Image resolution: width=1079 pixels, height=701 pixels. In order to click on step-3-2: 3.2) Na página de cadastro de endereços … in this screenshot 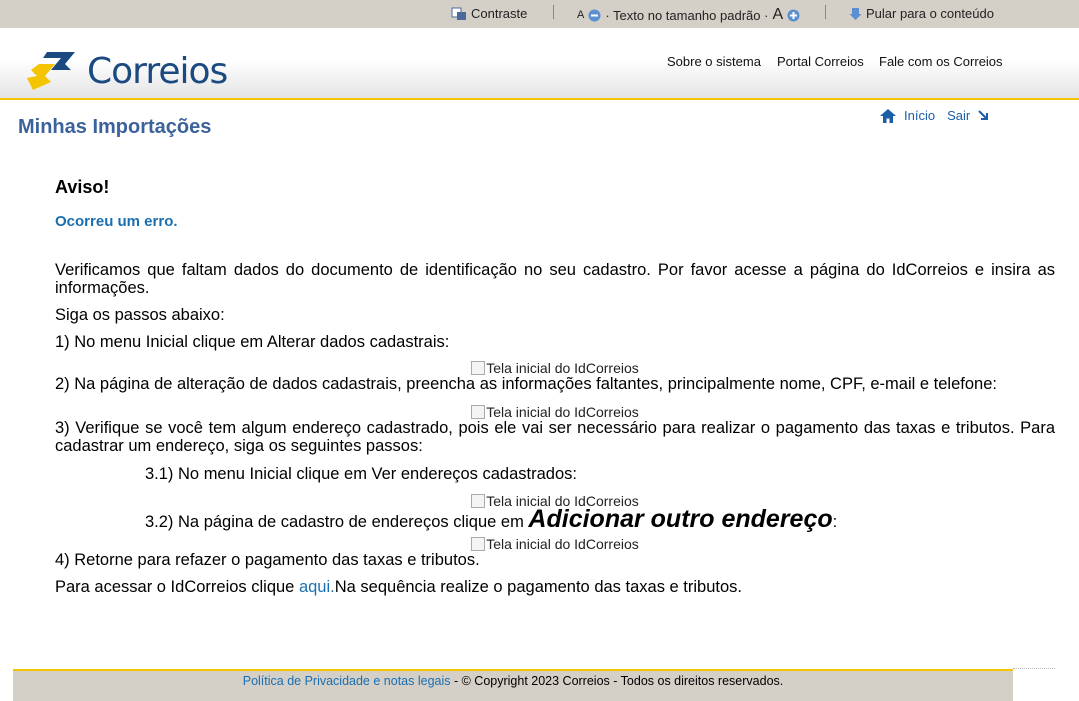, I will do `click(491, 519)`.